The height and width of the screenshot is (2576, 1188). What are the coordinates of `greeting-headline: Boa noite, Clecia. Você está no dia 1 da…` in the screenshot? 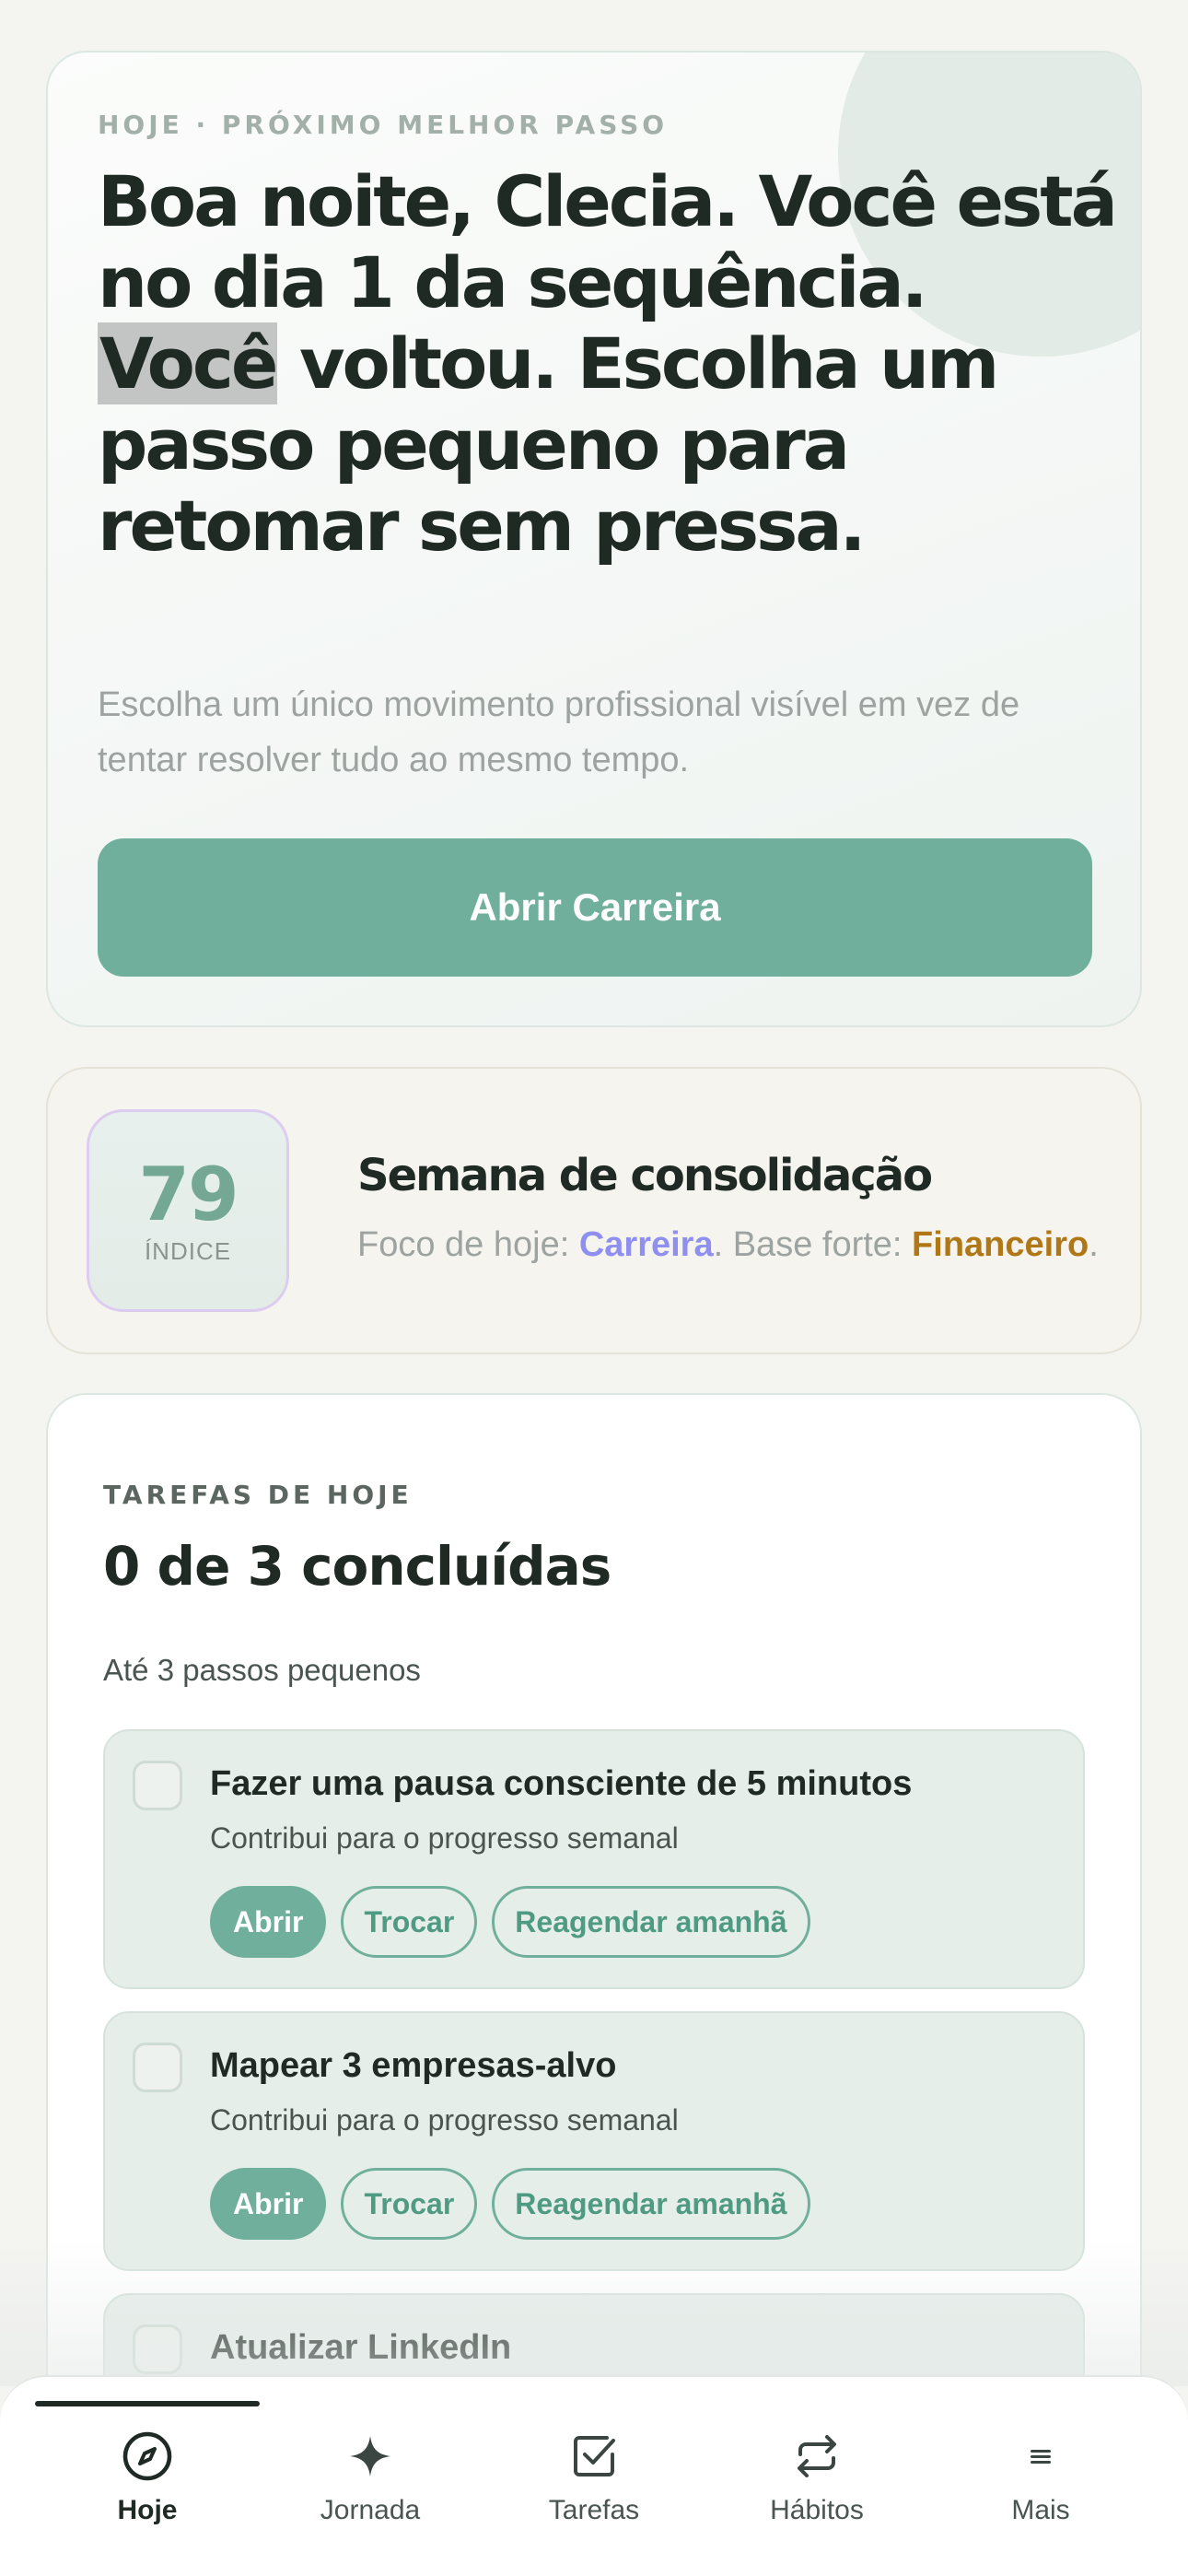 It's located at (609, 364).